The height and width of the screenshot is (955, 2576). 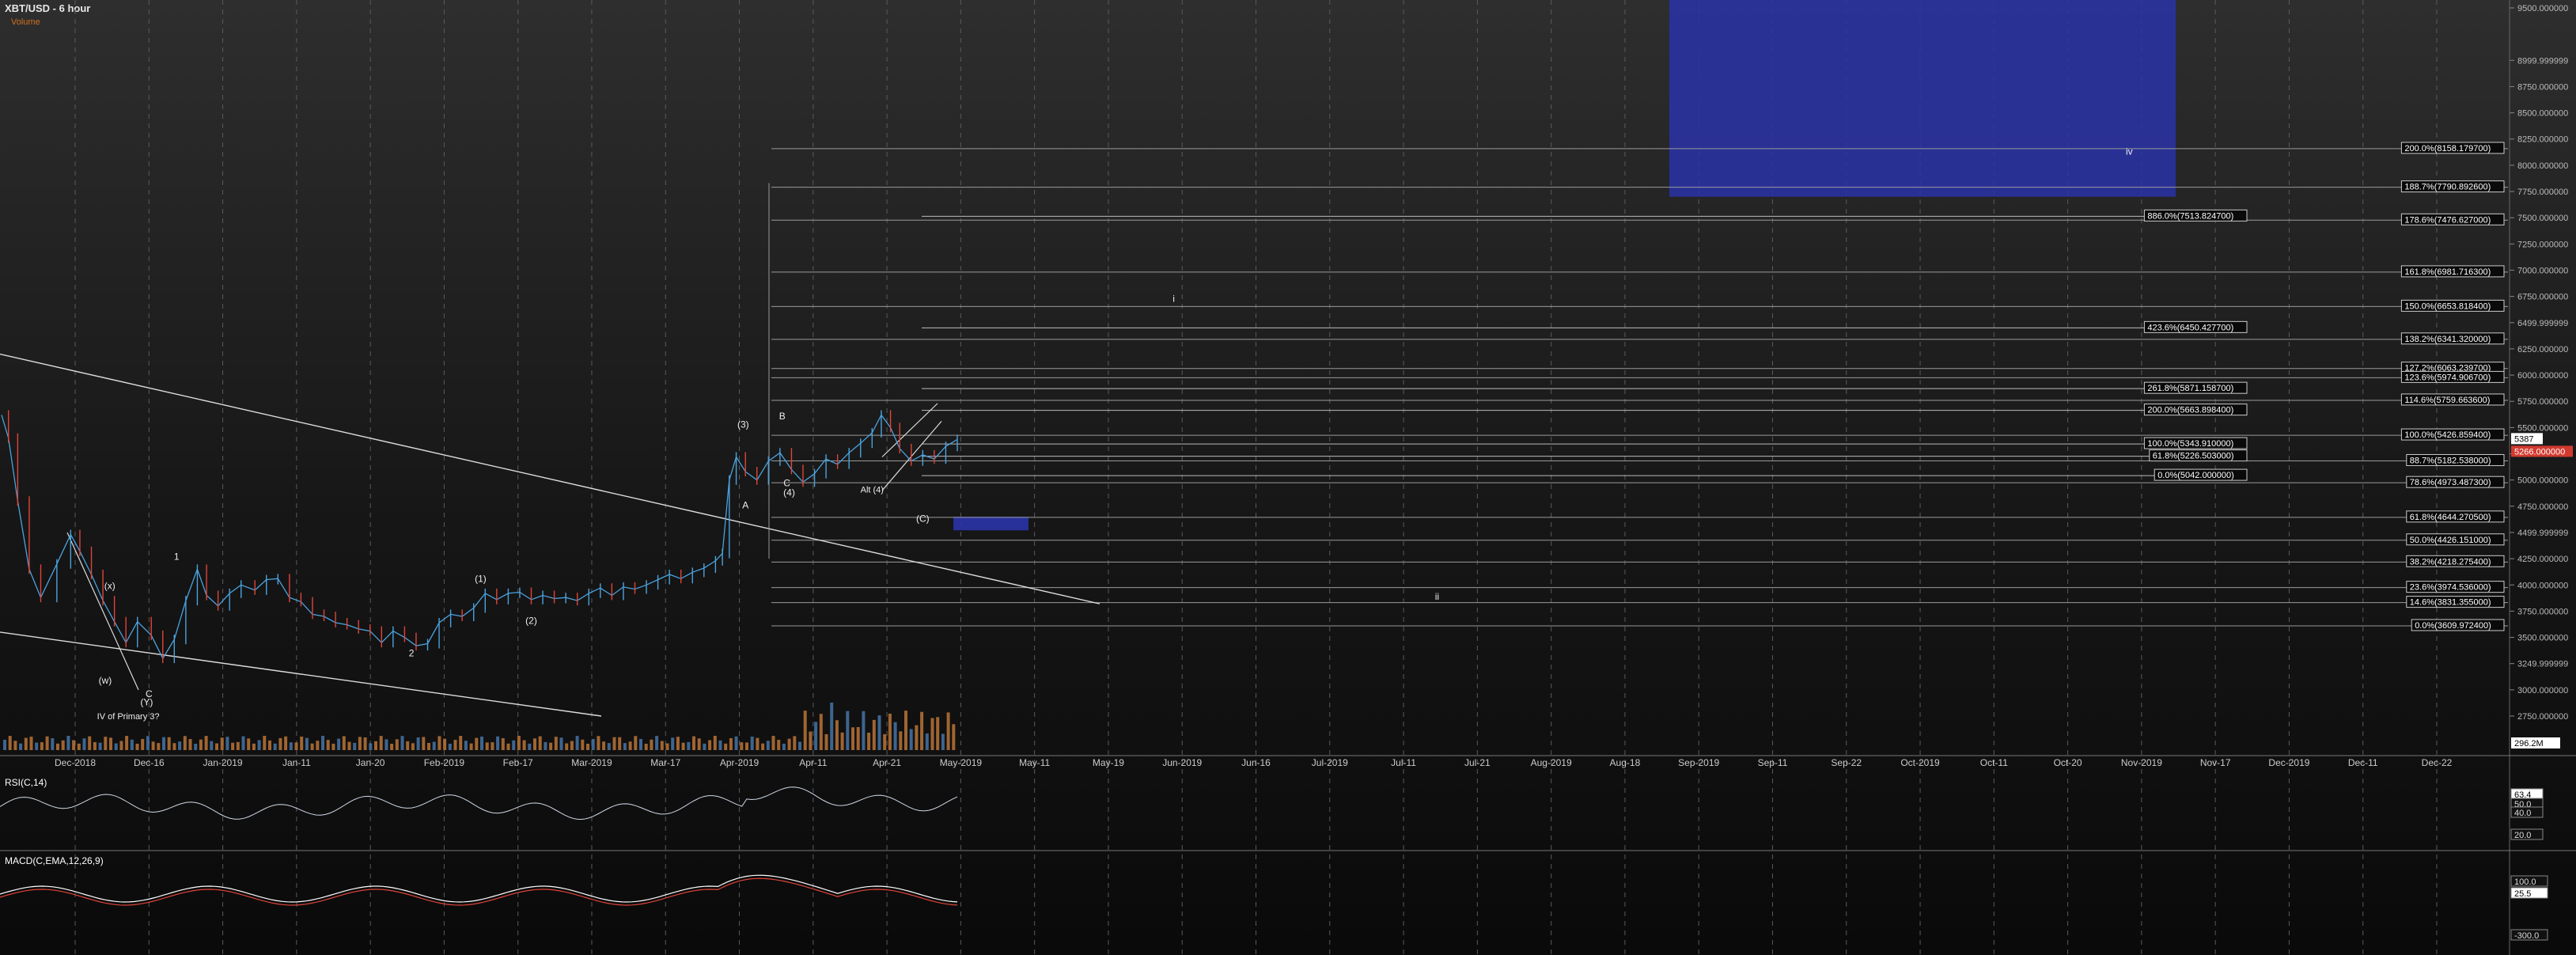 I want to click on wave-label: (4), so click(x=789, y=493).